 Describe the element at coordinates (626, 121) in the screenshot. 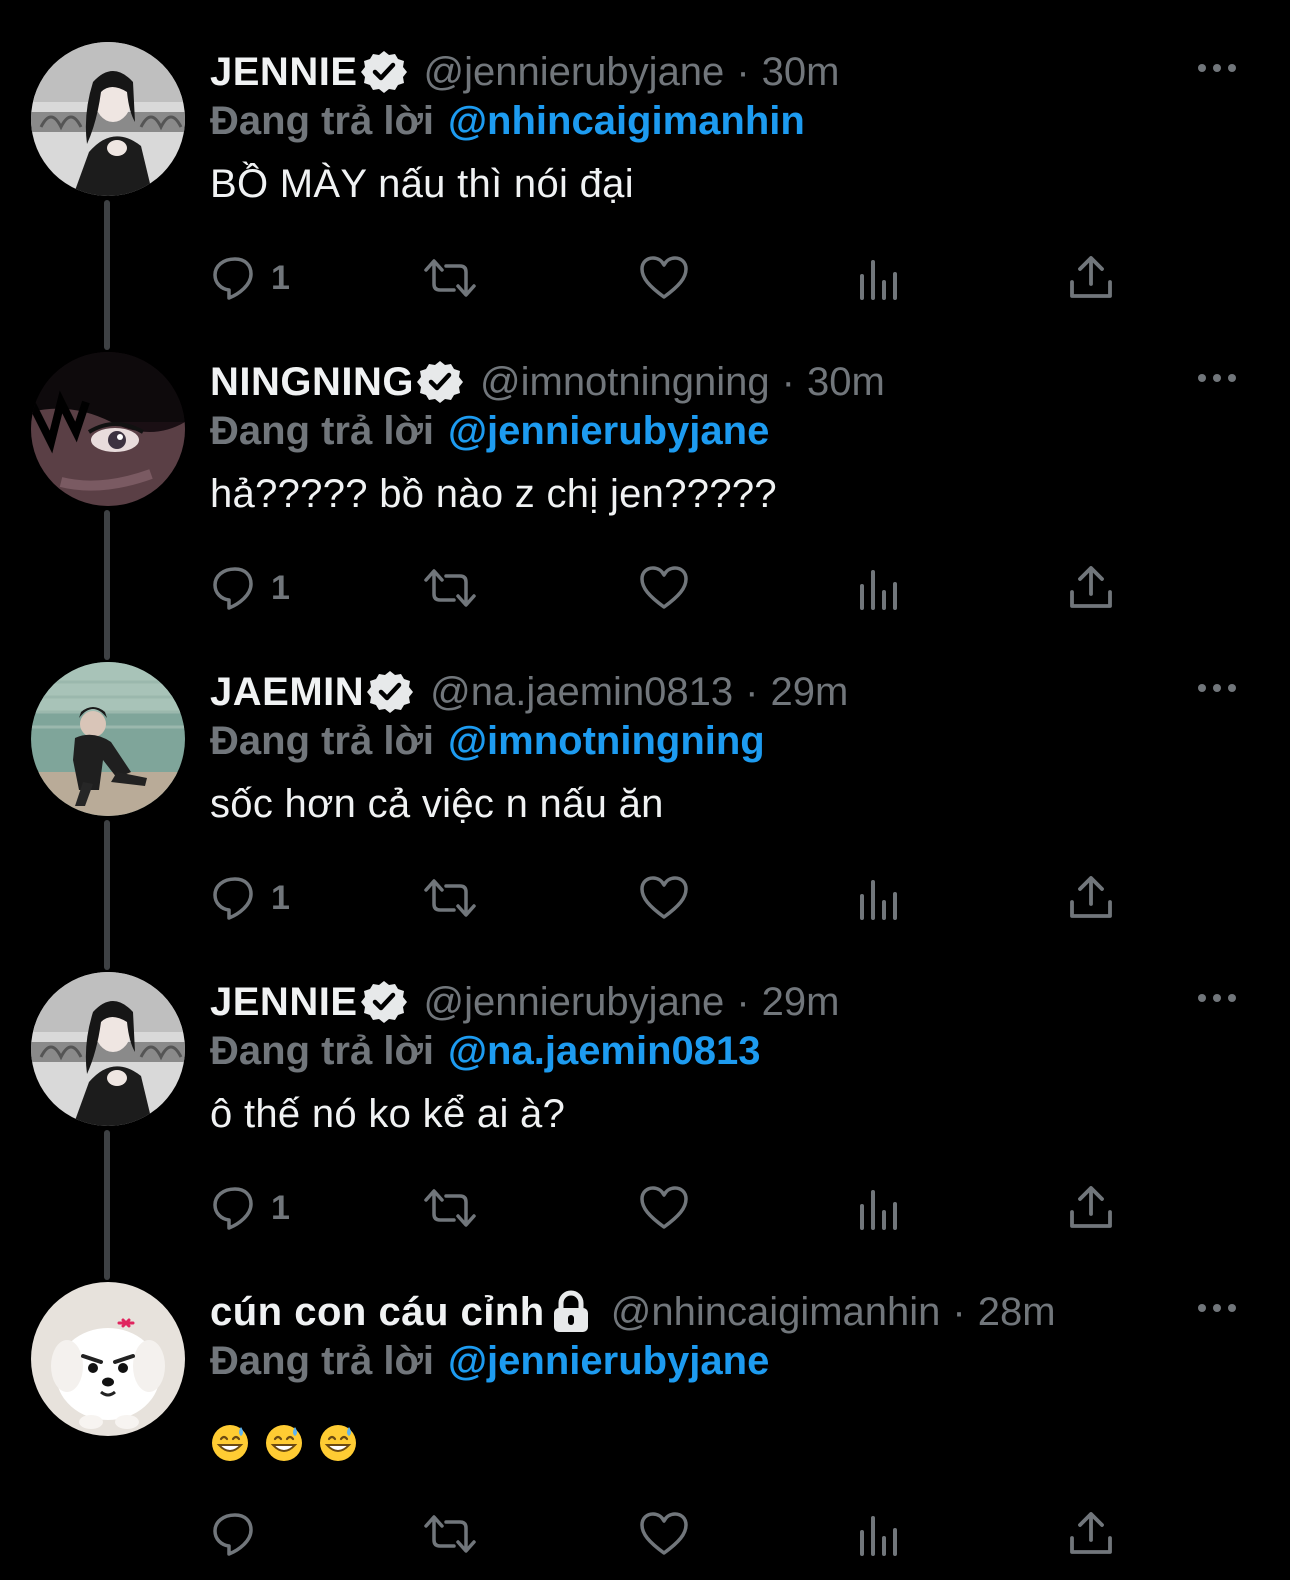

I see `replying-to-handle: @nhincaigimanhin` at that location.